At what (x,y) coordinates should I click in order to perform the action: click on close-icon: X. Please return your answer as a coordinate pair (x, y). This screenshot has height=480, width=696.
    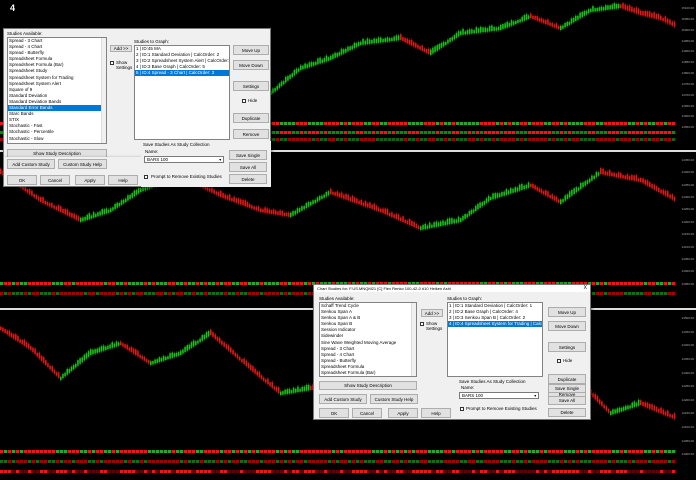
    Looking at the image, I should click on (585, 288).